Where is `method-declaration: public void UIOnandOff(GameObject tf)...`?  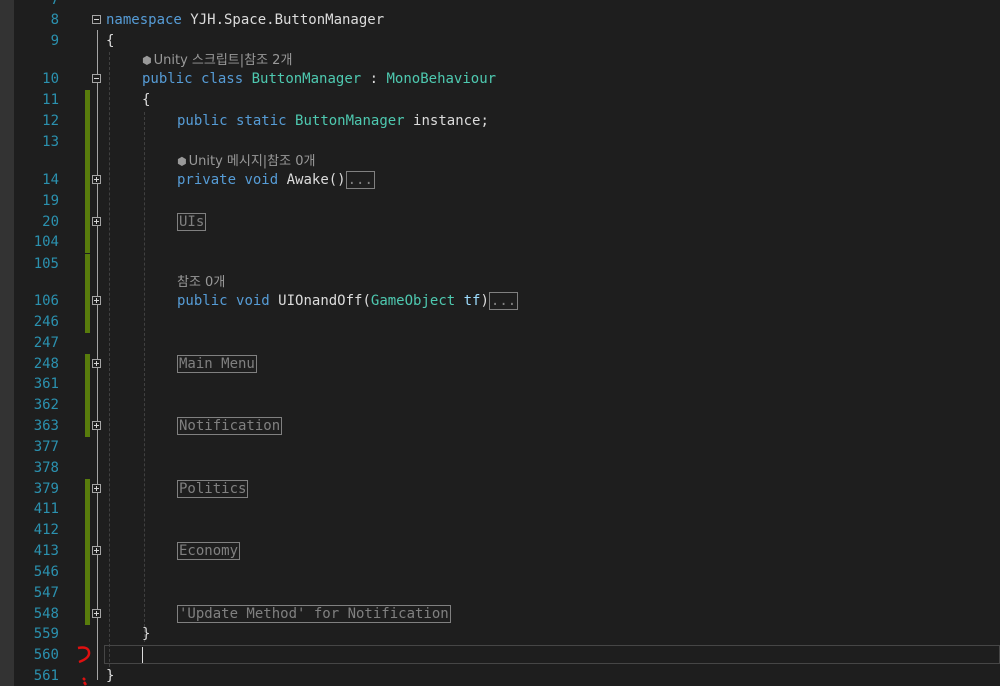 method-declaration: public void UIOnandOff(GameObject tf)... is located at coordinates (348, 301).